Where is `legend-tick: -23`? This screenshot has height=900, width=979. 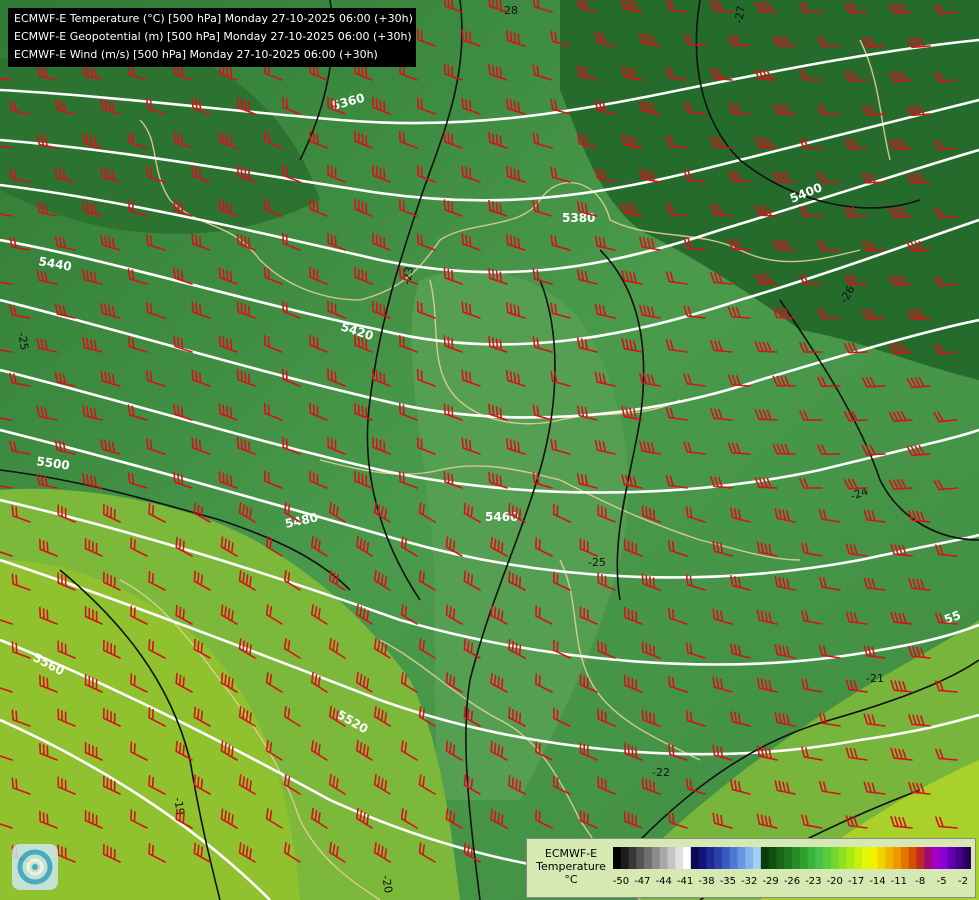 legend-tick: -23 is located at coordinates (813, 881).